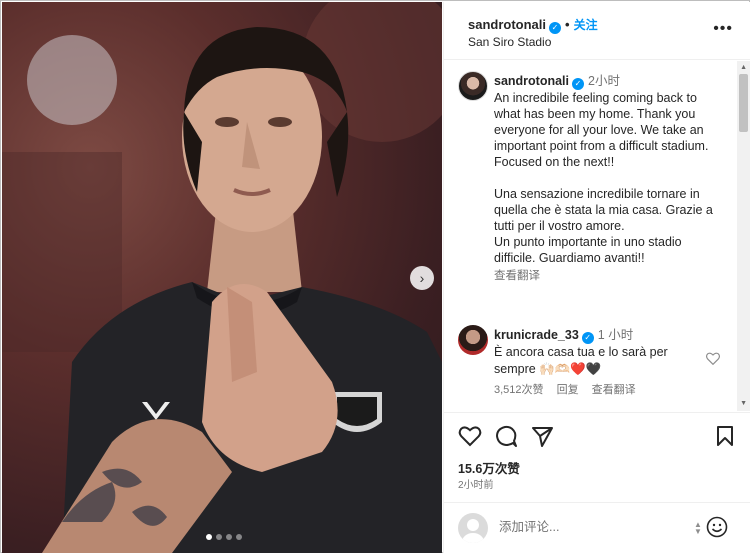 This screenshot has width=750, height=553. Describe the element at coordinates (536, 335) in the screenshot. I see `comment-username: krunicrade_33` at that location.